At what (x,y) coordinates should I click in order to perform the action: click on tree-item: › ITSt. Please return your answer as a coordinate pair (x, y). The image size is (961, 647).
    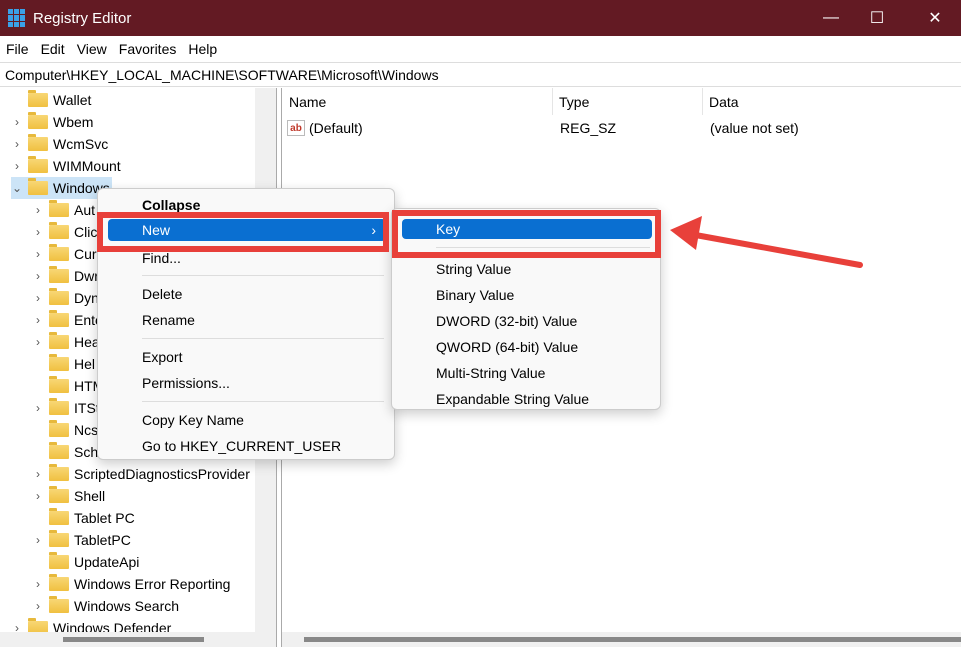
    Looking at the image, I should click on (67, 408).